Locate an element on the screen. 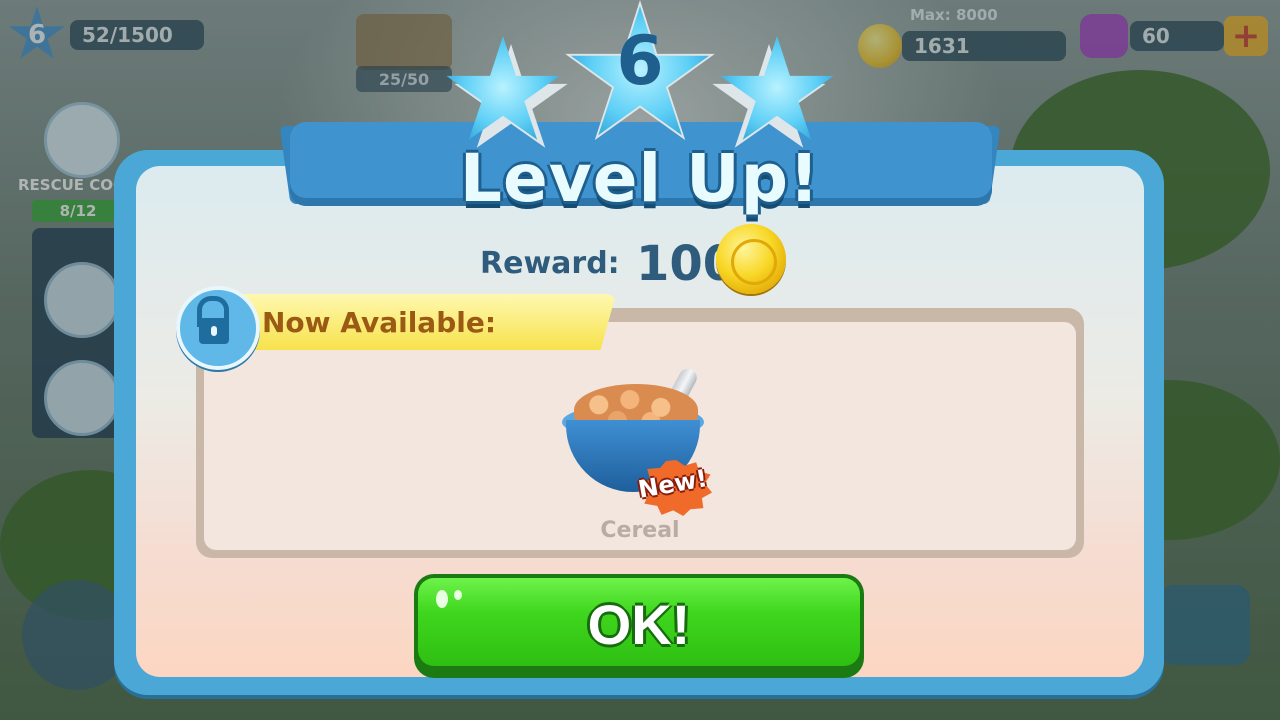 Image resolution: width=1280 pixels, height=720 pixels. reward-label: Reward: is located at coordinates (550, 263).